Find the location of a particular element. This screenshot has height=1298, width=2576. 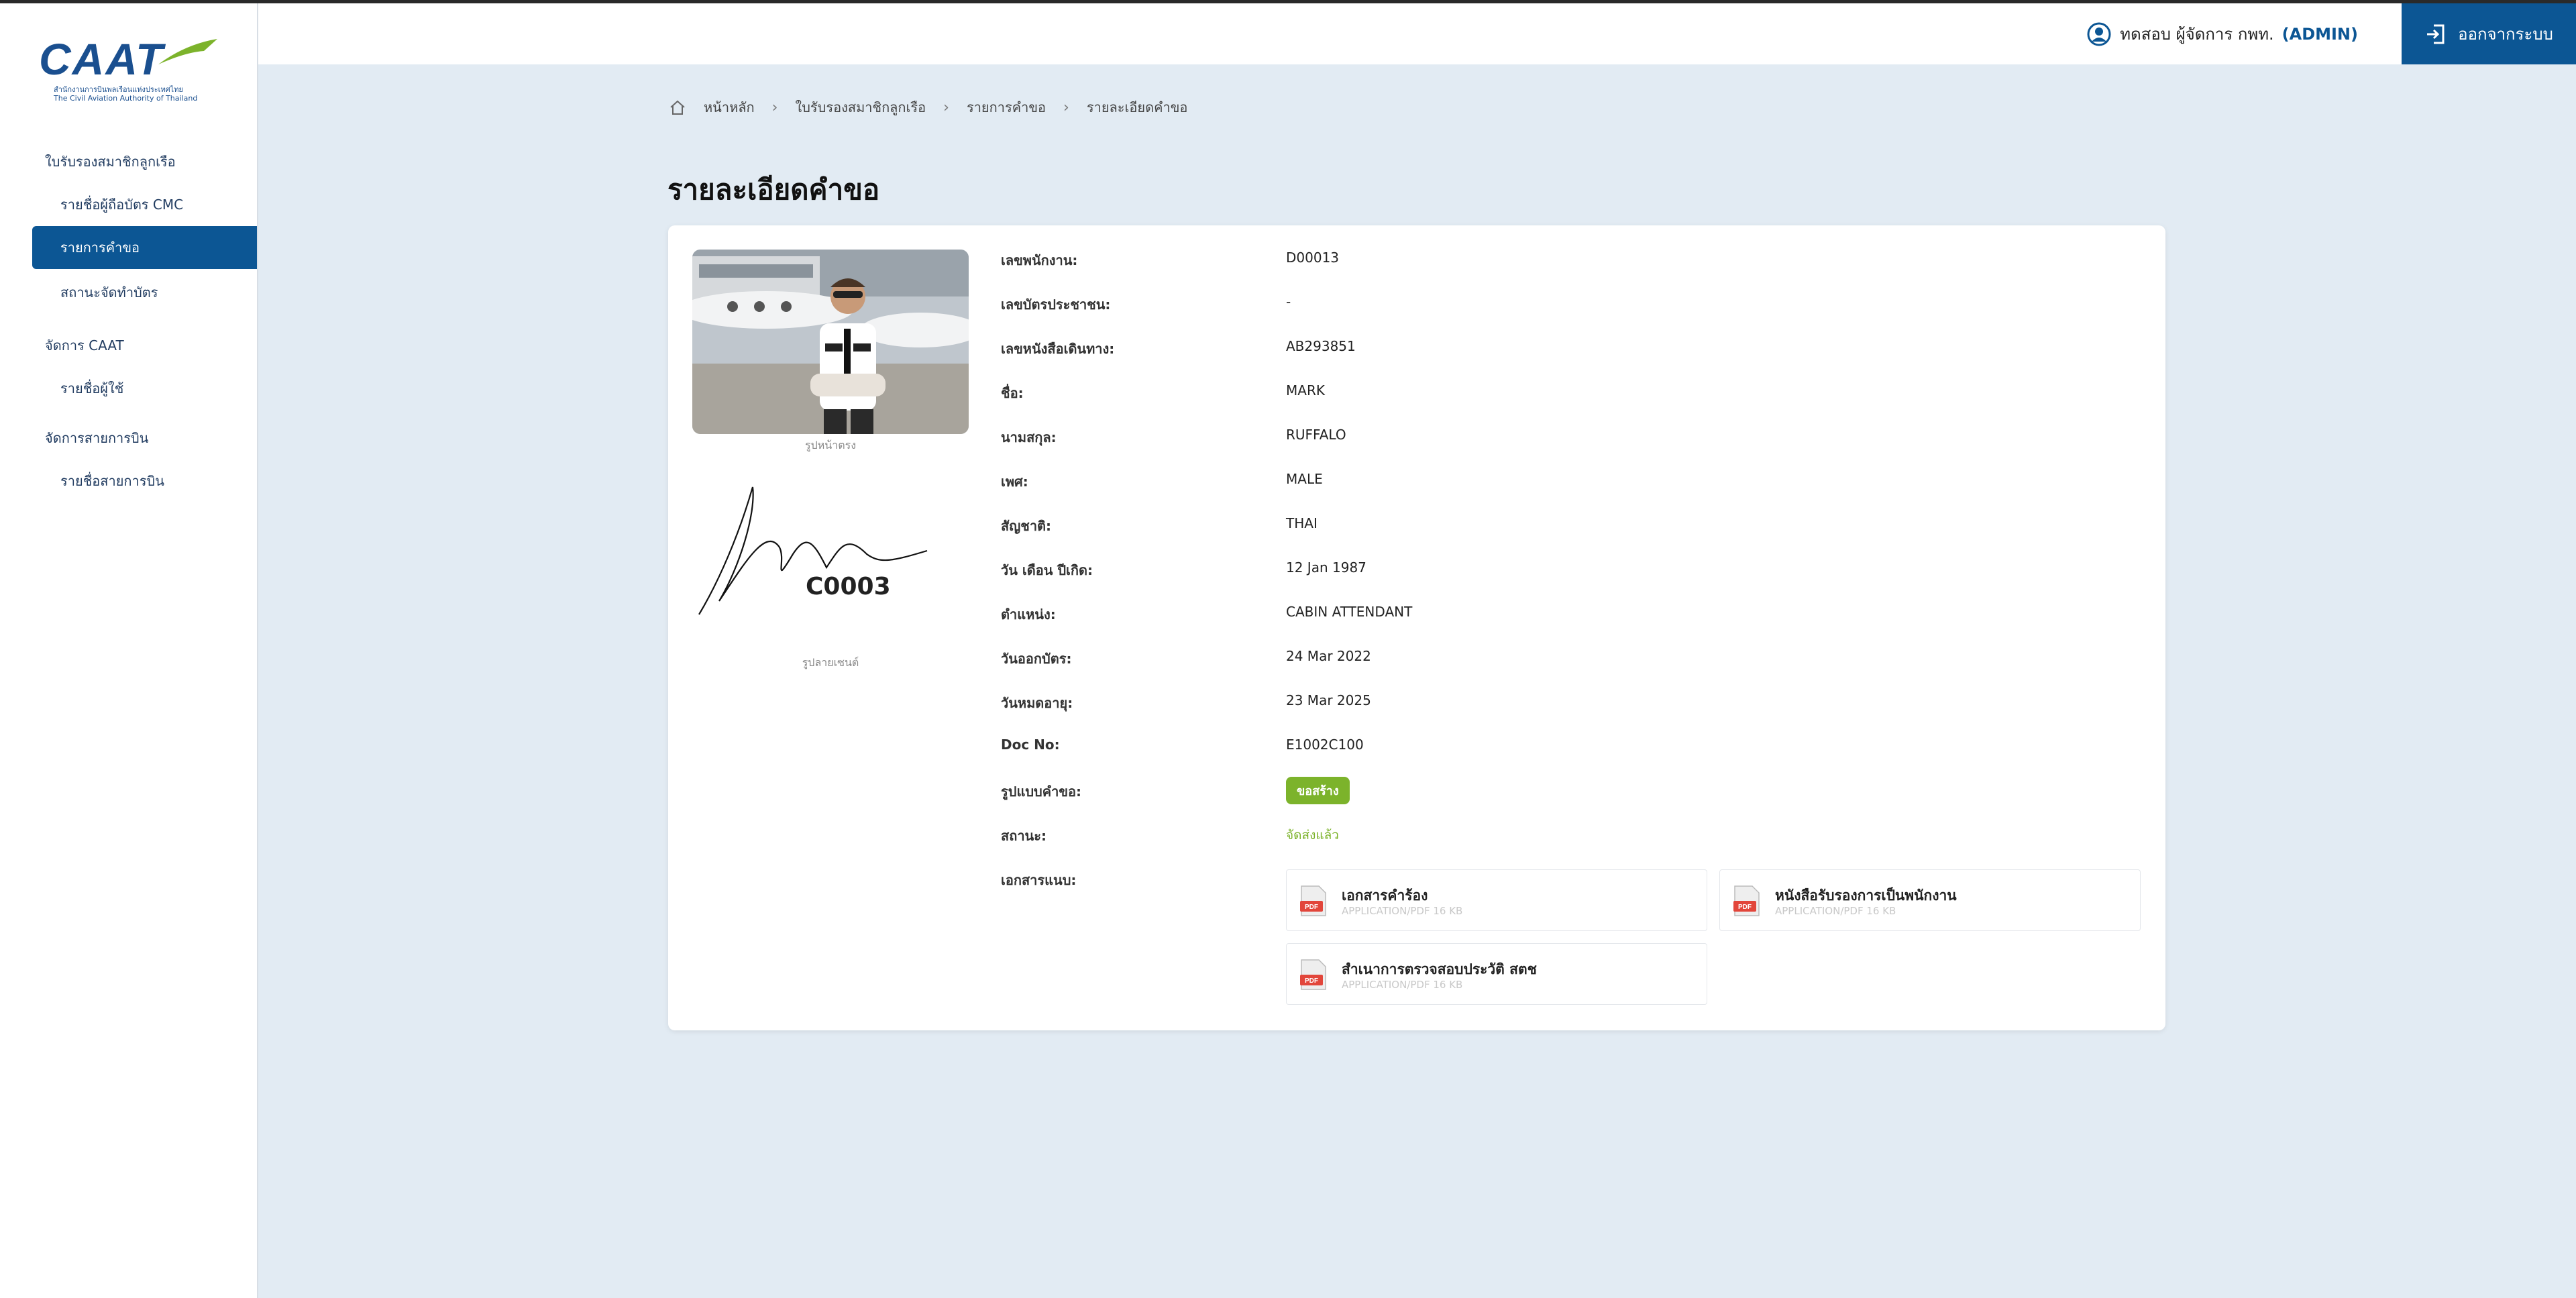

request-type-badge: ขอสร้าง is located at coordinates (1318, 790).